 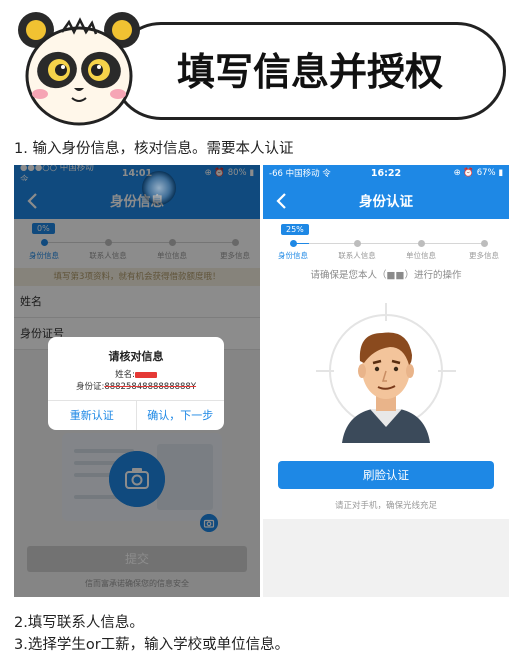 I want to click on step-label-3: 单位信息, so click(x=421, y=255).